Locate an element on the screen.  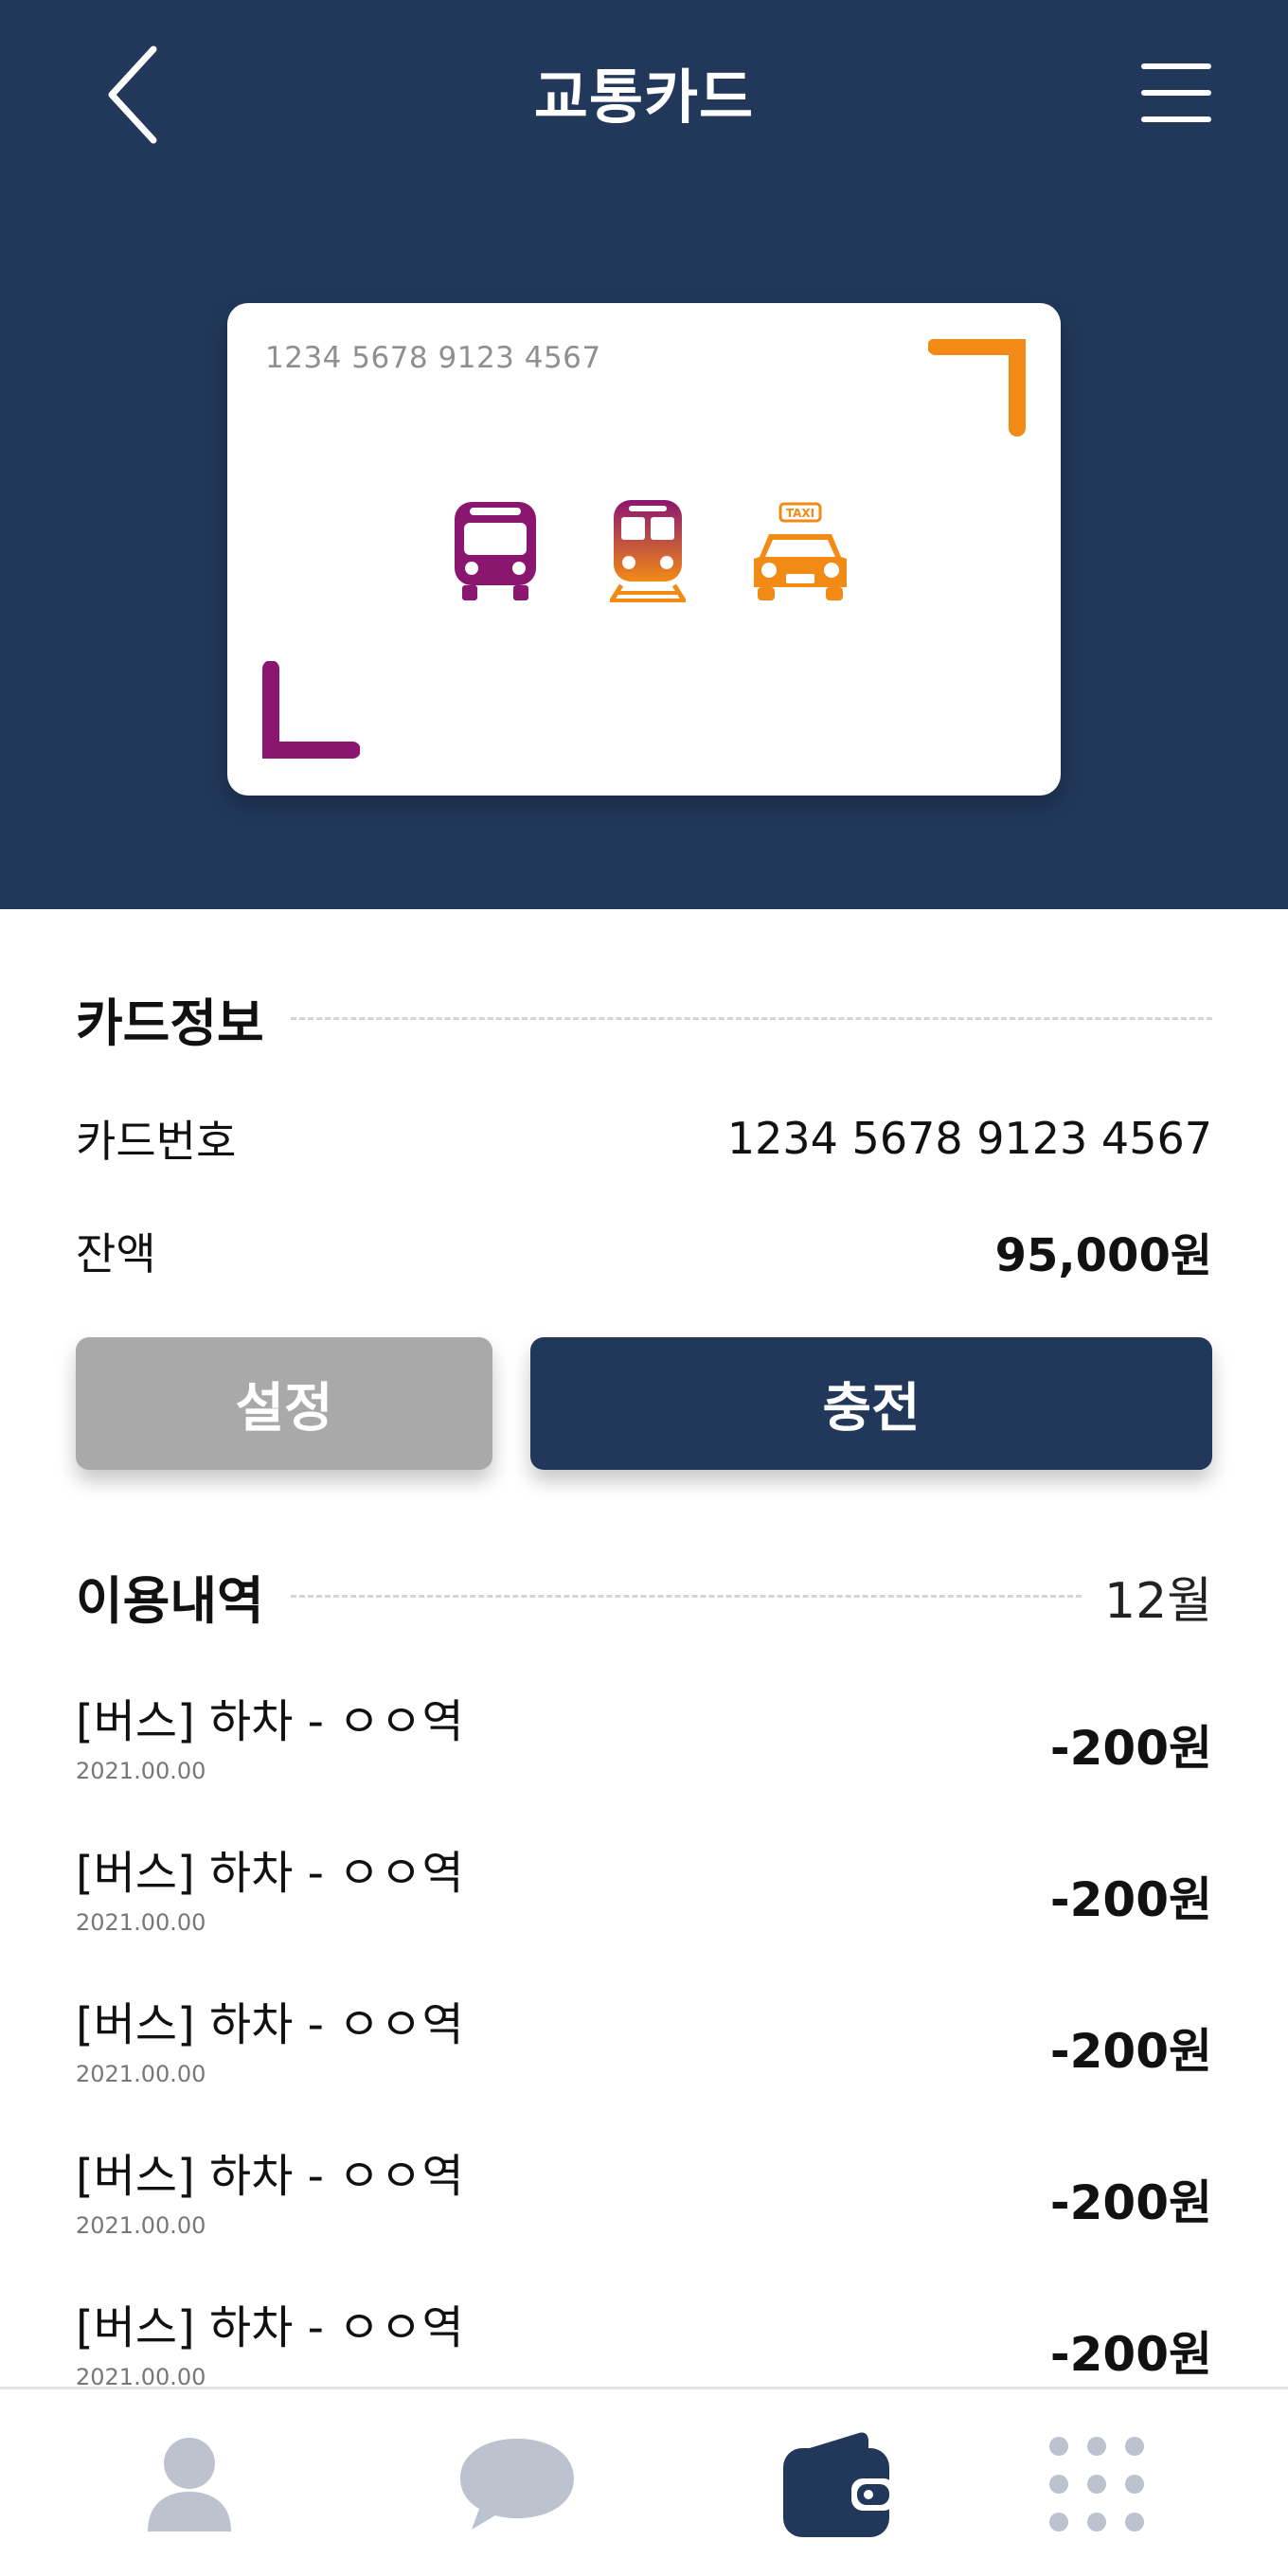
history-header: 이용내역 12월 is located at coordinates (644, 1596).